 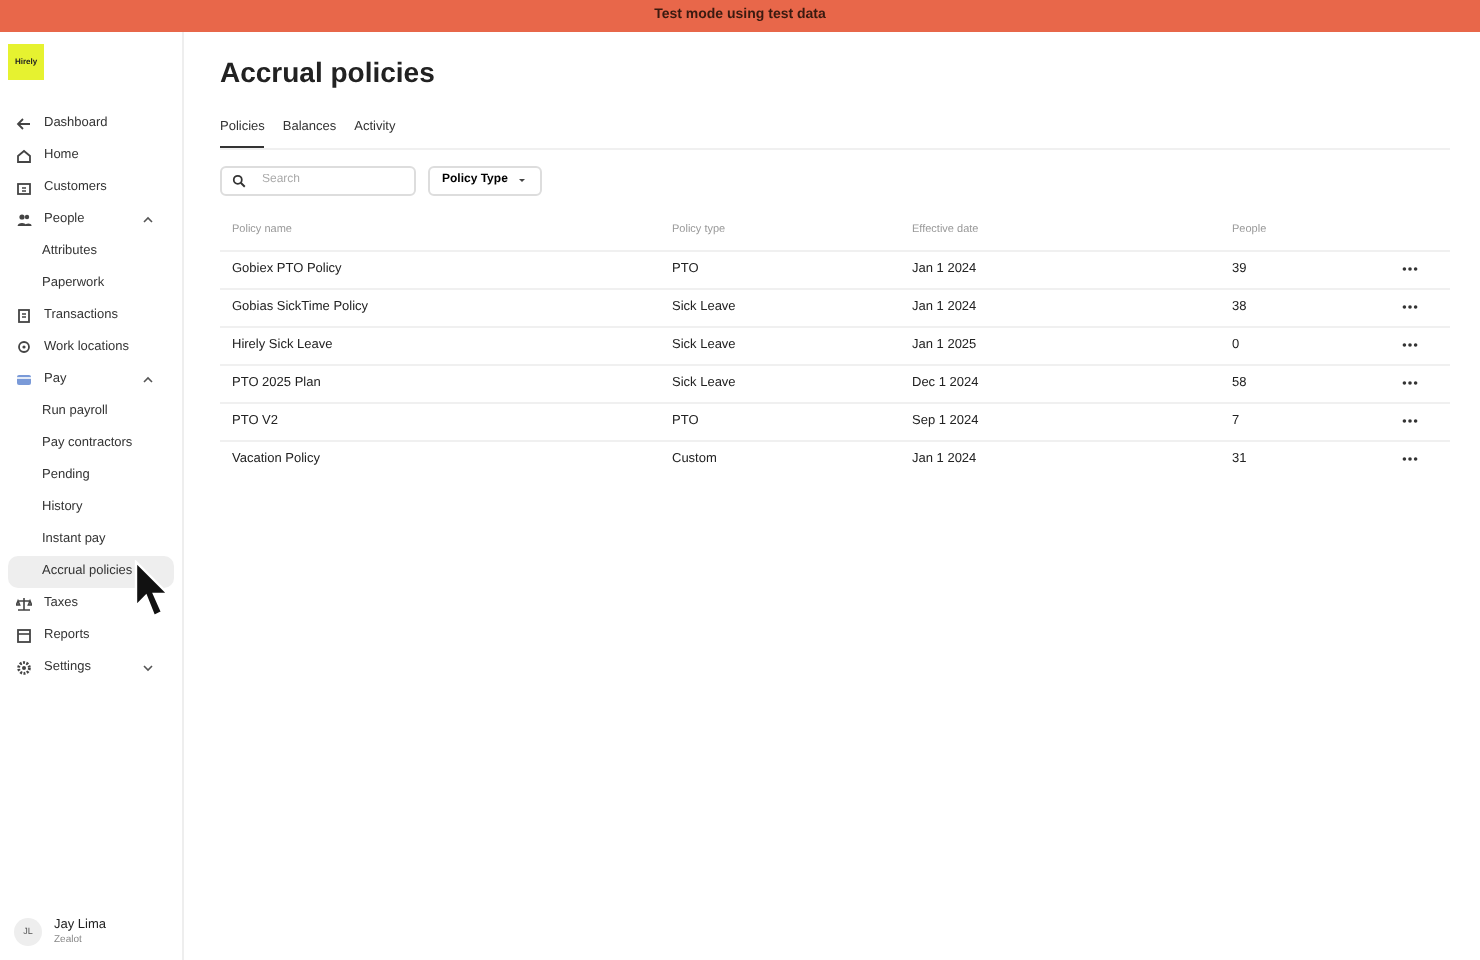 What do you see at coordinates (24, 636) in the screenshot?
I see `report-icon` at bounding box center [24, 636].